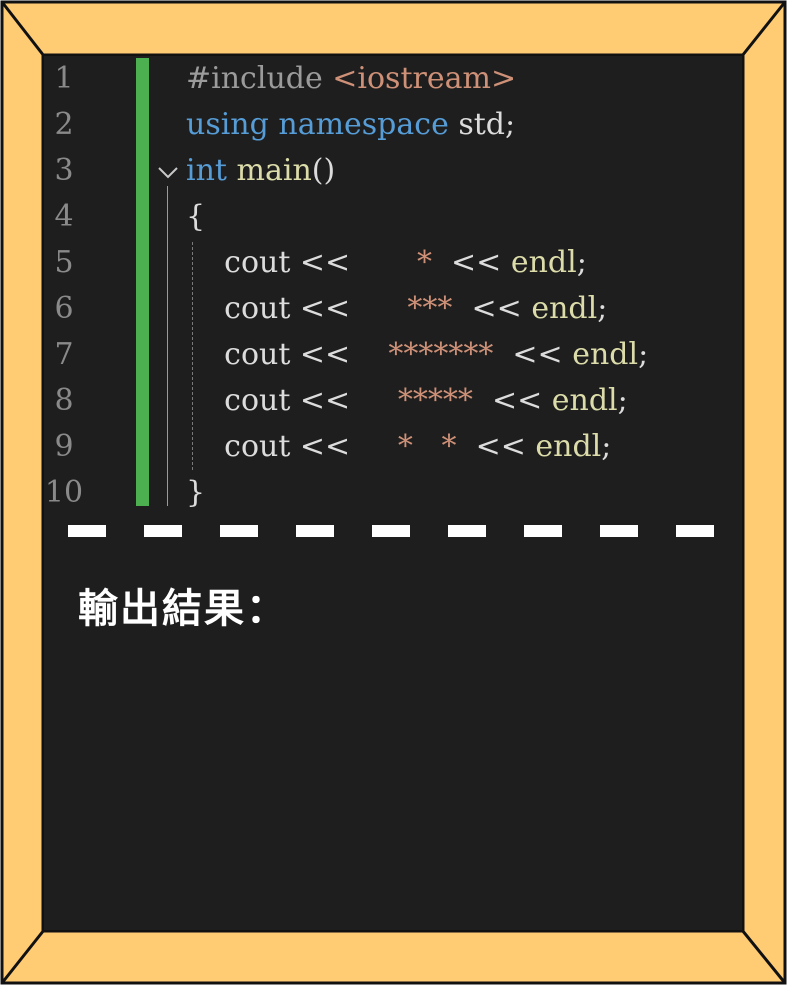  Describe the element at coordinates (64, 216) in the screenshot. I see `line-number: 4` at that location.